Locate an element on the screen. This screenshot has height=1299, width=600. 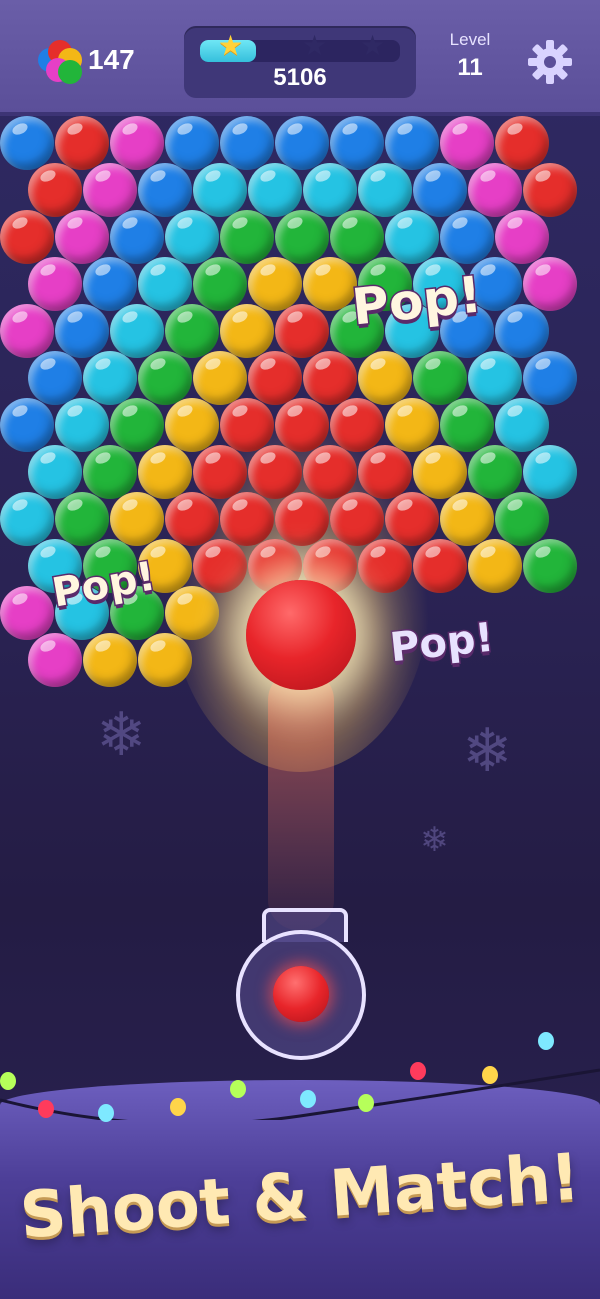
light-string is located at coordinates (300, 1094).